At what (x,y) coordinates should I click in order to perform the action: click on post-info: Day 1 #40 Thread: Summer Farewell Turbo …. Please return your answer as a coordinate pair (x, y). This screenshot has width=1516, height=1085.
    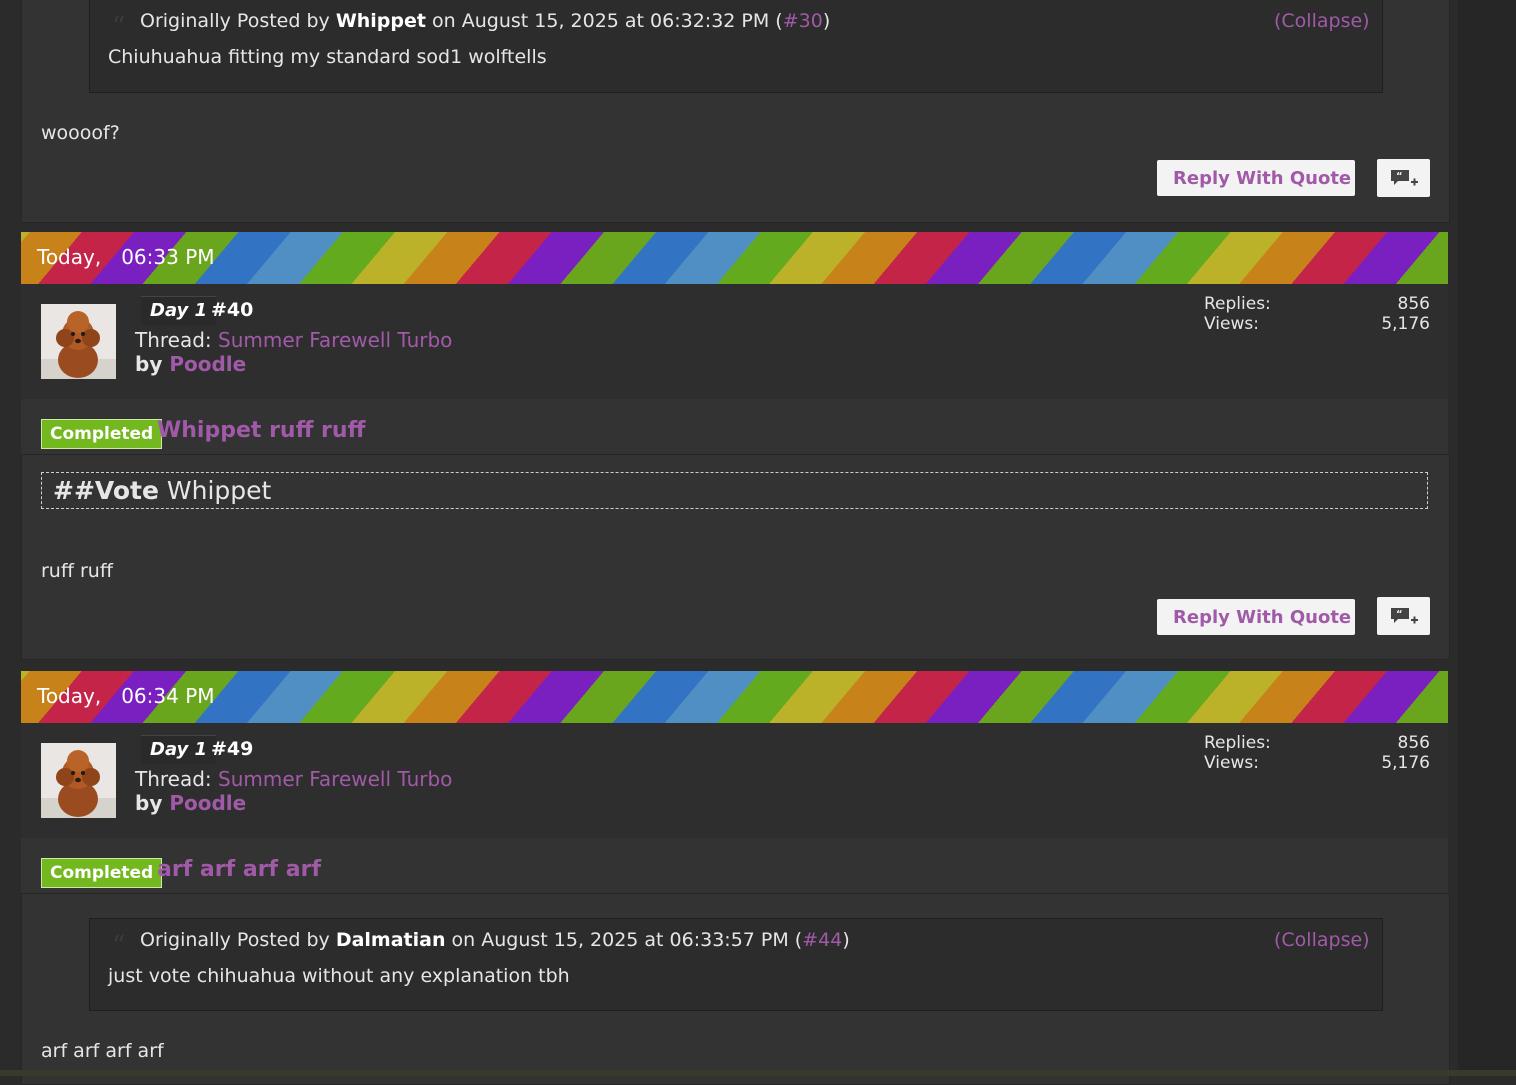
    Looking at the image, I should click on (734, 341).